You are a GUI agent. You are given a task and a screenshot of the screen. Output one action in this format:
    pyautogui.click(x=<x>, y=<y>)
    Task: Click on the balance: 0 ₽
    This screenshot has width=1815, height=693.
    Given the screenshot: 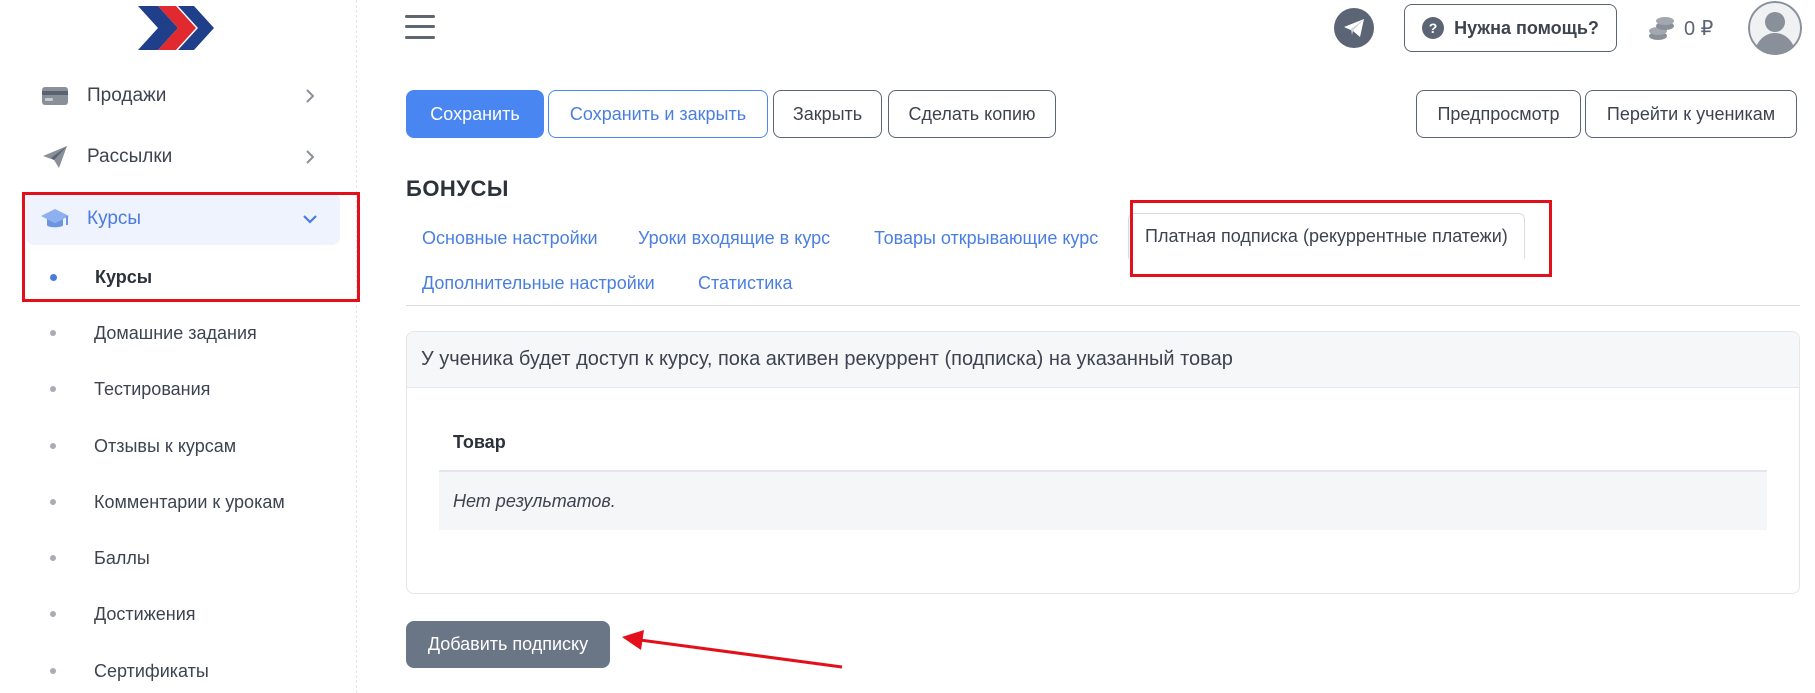 What is the action you would take?
    pyautogui.click(x=1679, y=28)
    